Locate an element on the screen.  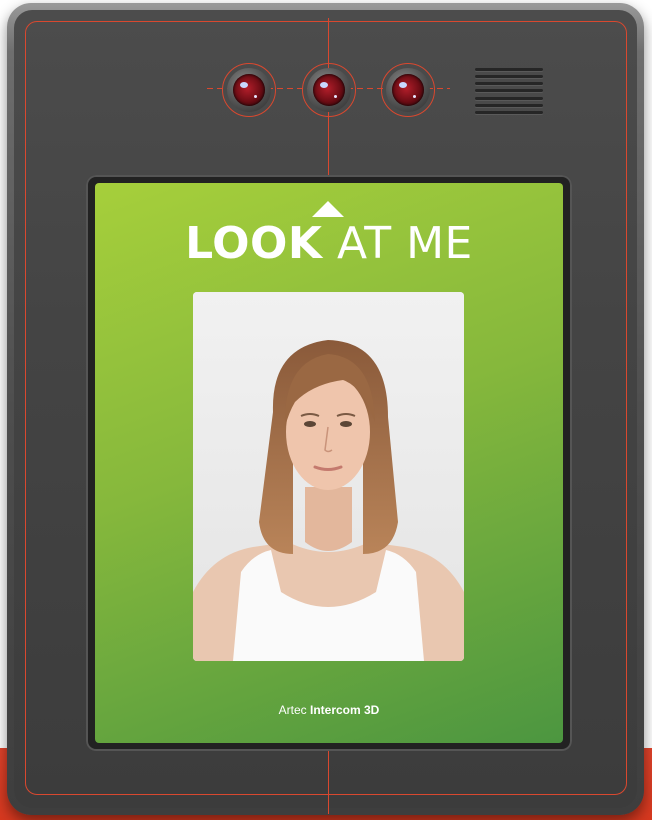
look-at-me-prompt: LOOK AT ME is located at coordinates (329, 244).